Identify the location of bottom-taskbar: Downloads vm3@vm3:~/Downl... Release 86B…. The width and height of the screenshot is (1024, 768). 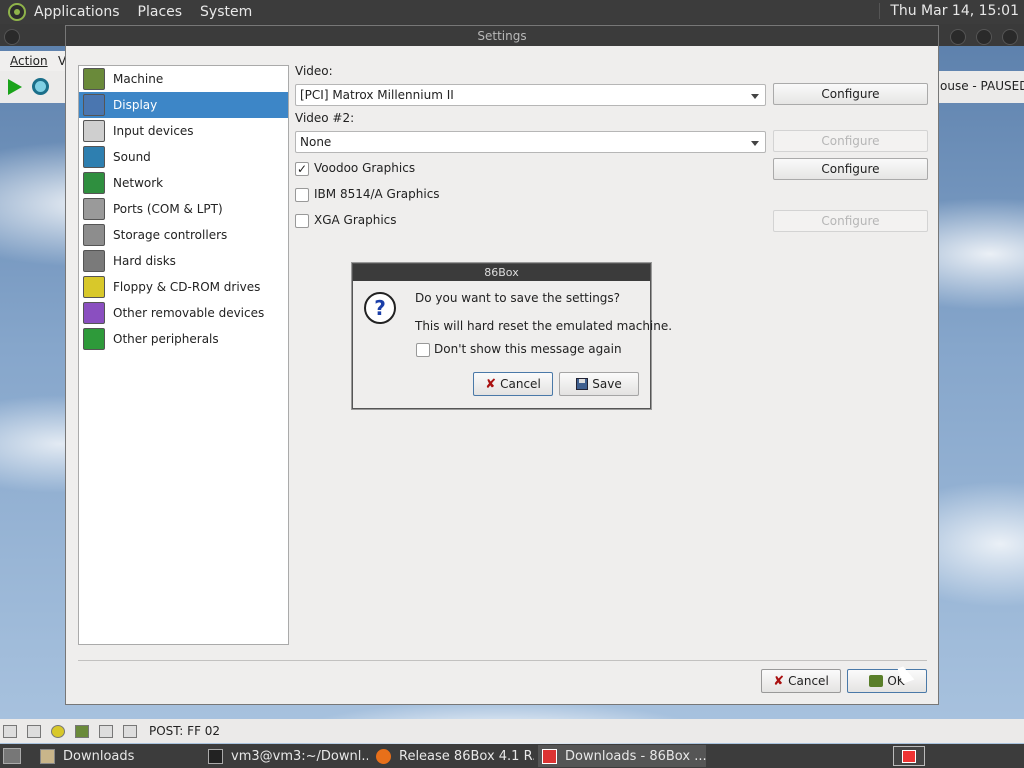
(512, 756).